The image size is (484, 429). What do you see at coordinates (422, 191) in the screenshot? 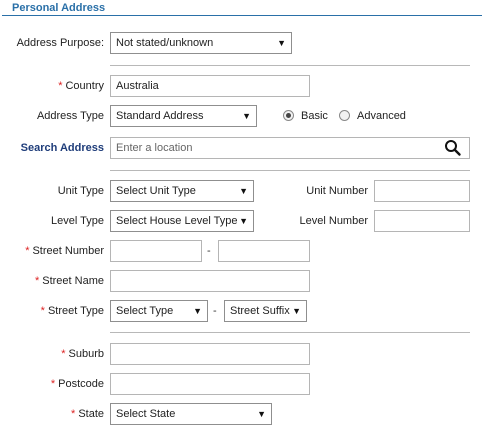
I see `unit-number-input` at bounding box center [422, 191].